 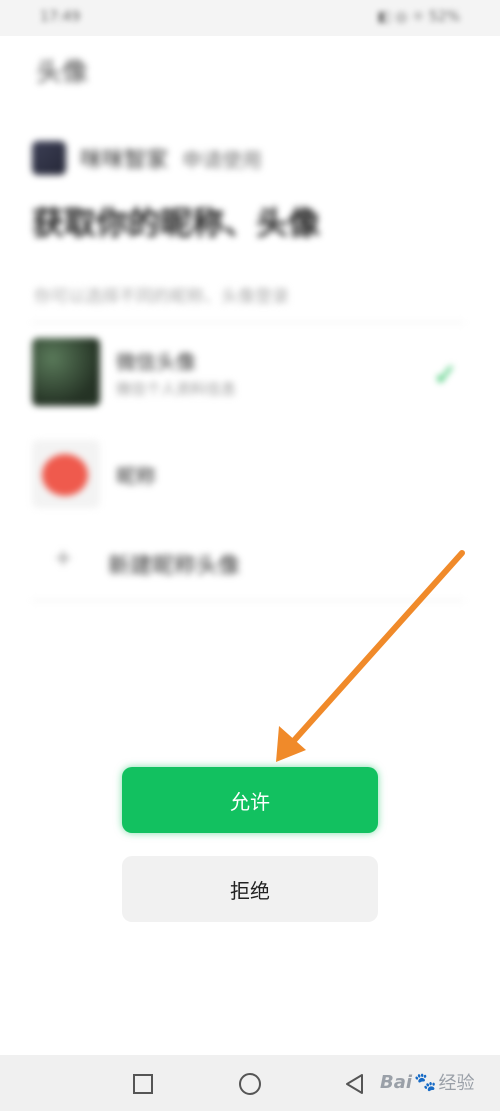 I want to click on option-sublabel: 微信个人资料信息, so click(x=176, y=389).